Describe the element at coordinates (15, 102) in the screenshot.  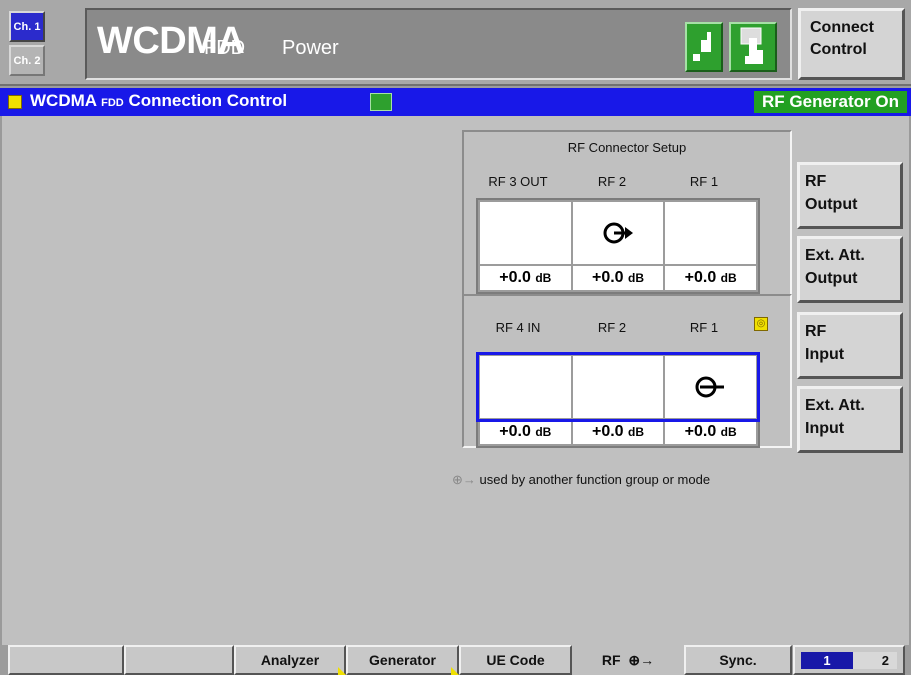
I see `menu-icon` at that location.